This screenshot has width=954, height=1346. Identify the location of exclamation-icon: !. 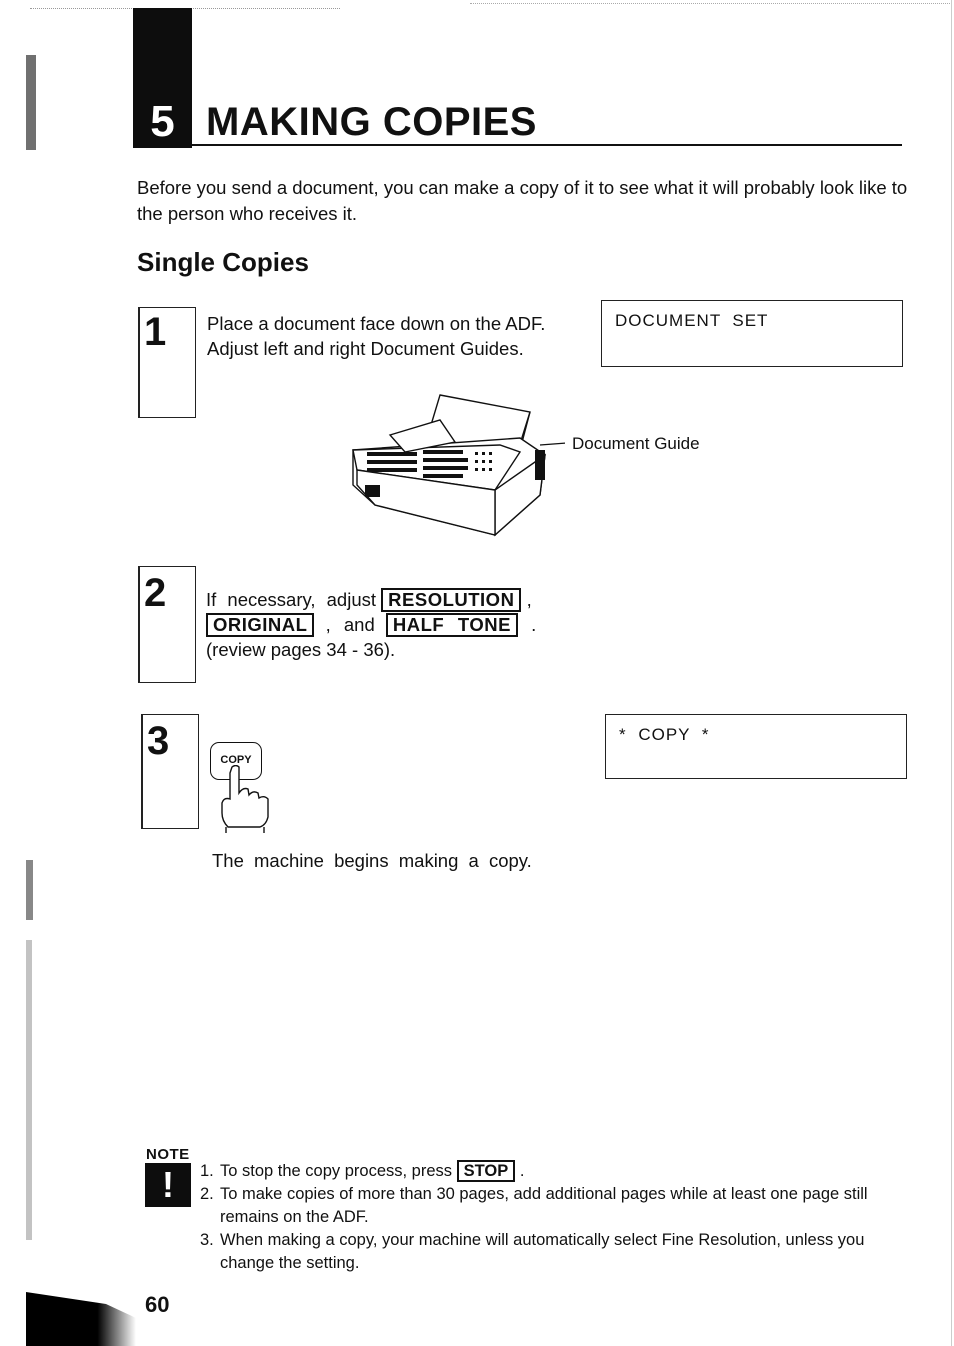
(168, 1185).